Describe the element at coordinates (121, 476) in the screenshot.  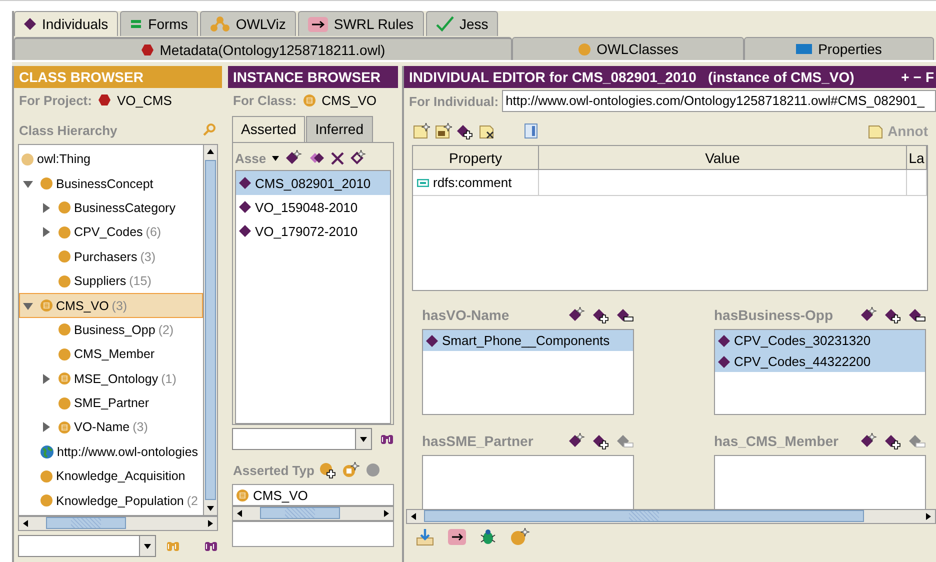
I see `class-name: Knowledge_Acquisition` at that location.